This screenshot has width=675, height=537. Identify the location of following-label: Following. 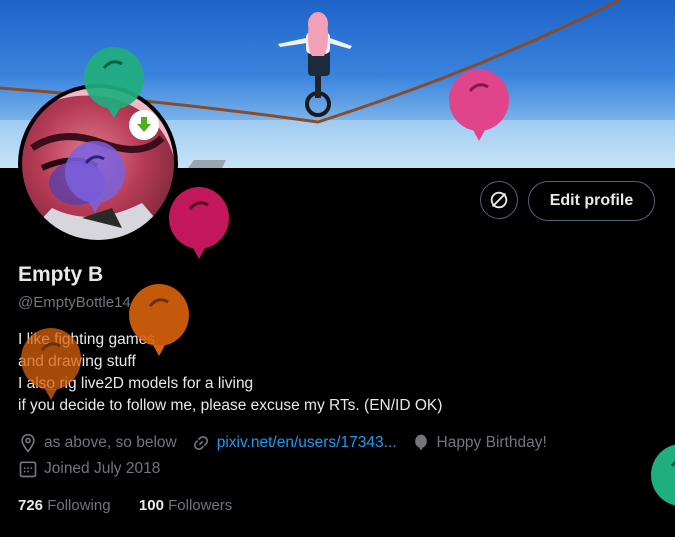
(79, 505).